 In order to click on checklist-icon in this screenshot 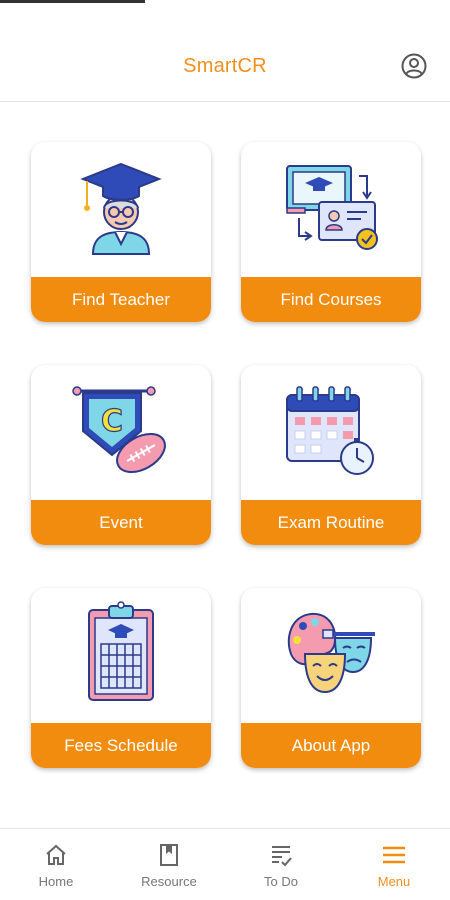, I will do `click(282, 856)`.